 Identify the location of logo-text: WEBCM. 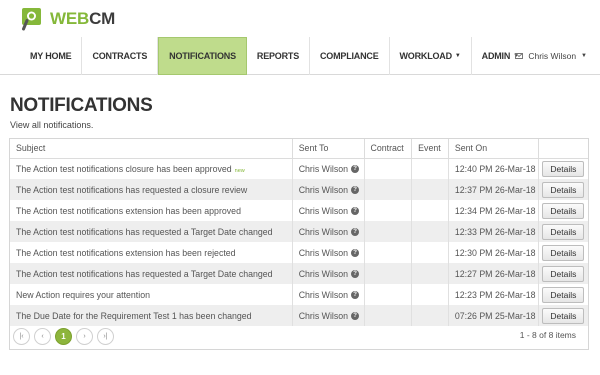
(83, 18).